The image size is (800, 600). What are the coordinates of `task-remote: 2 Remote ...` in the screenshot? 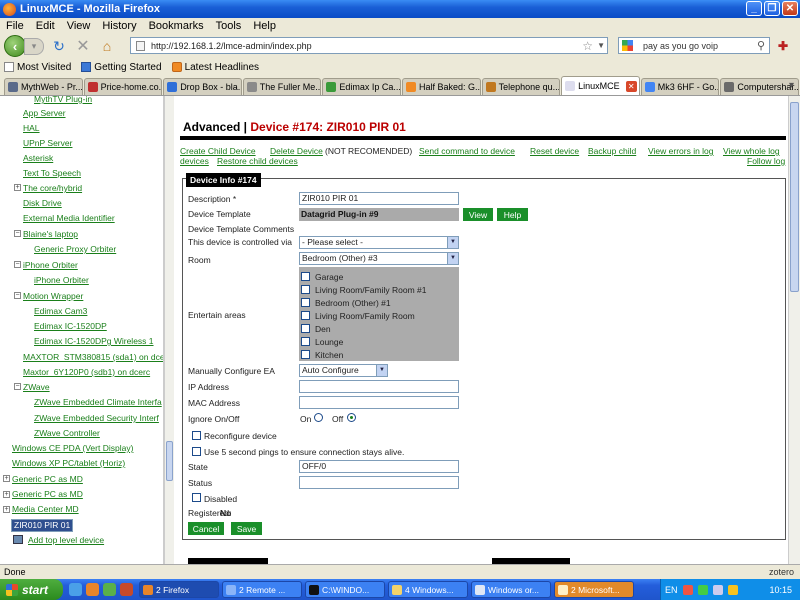 It's located at (262, 589).